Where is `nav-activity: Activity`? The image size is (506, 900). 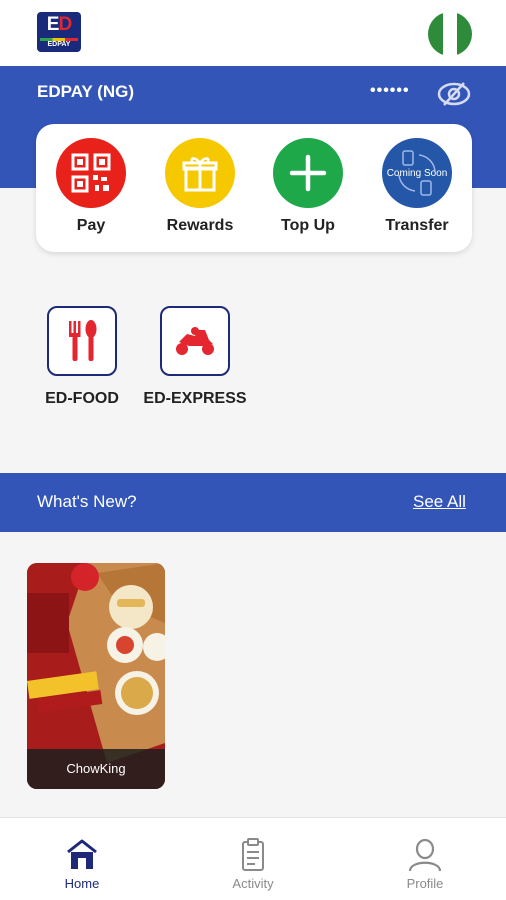 nav-activity: Activity is located at coordinates (253, 864).